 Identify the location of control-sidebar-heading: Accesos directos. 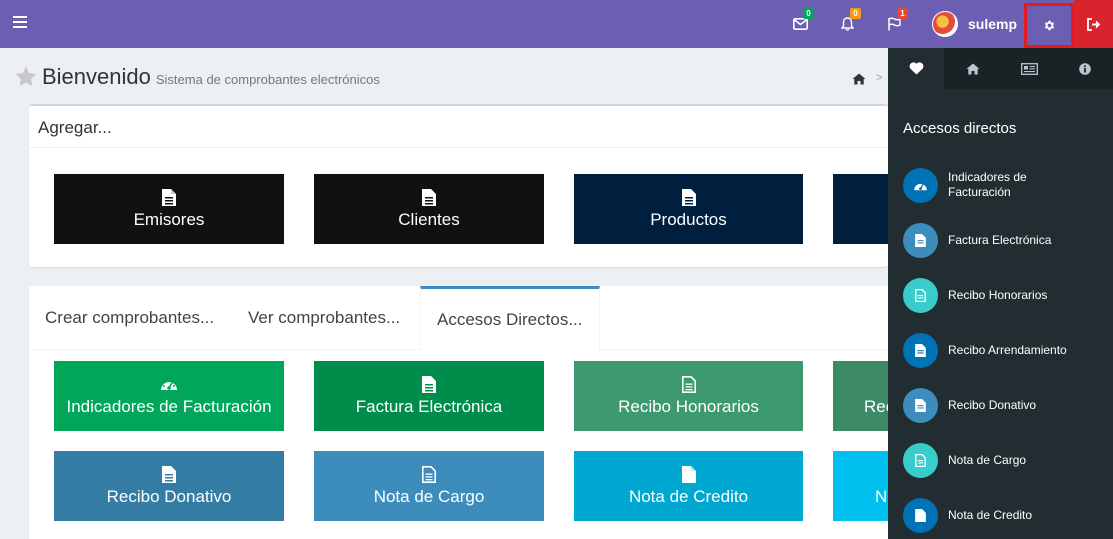
(960, 128).